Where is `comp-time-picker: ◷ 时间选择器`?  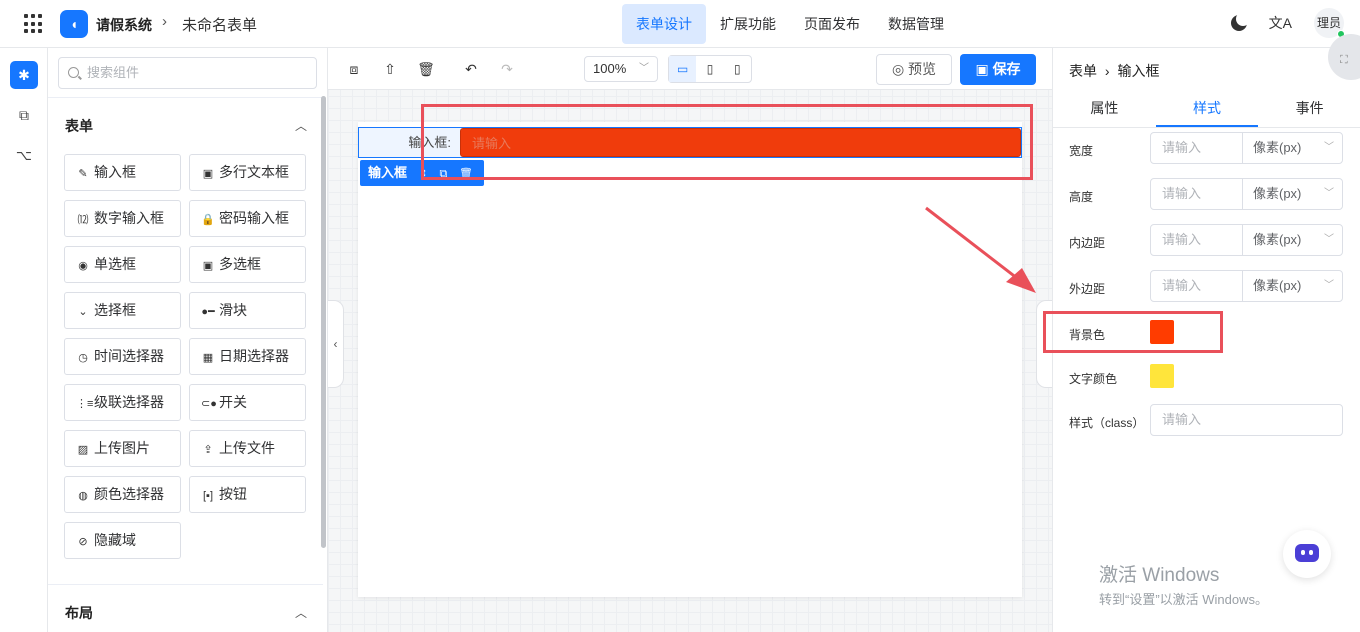
comp-time-picker: ◷ 时间选择器 is located at coordinates (122, 356).